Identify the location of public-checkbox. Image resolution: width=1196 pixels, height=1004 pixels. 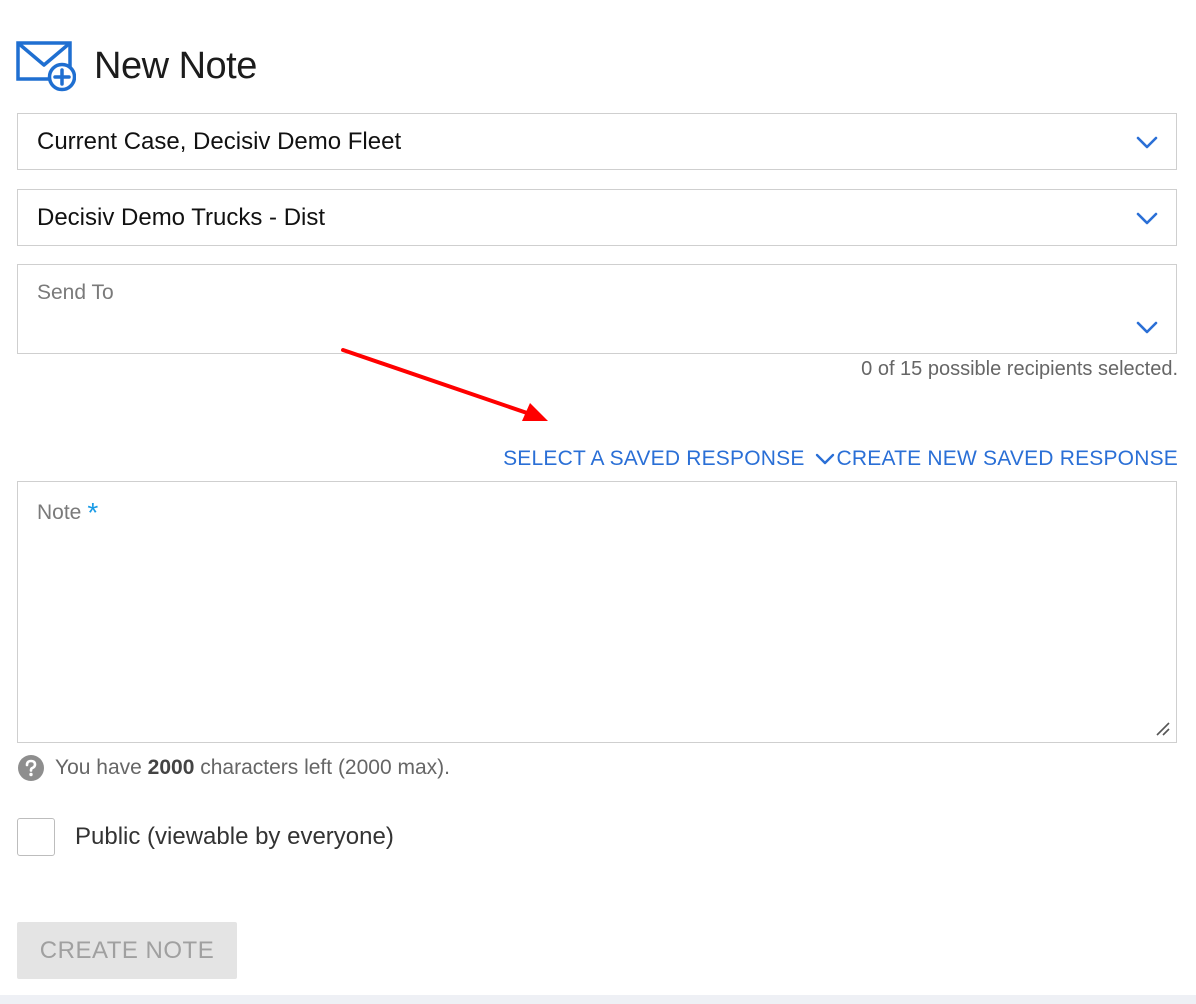
(36, 837).